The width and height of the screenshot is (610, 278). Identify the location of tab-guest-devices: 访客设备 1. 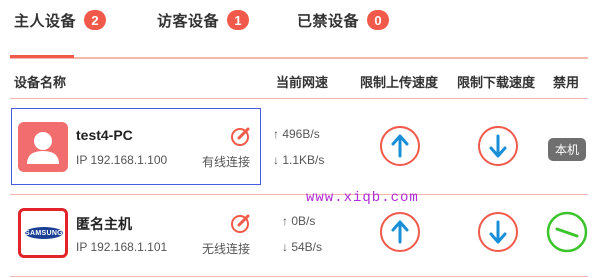
(203, 20).